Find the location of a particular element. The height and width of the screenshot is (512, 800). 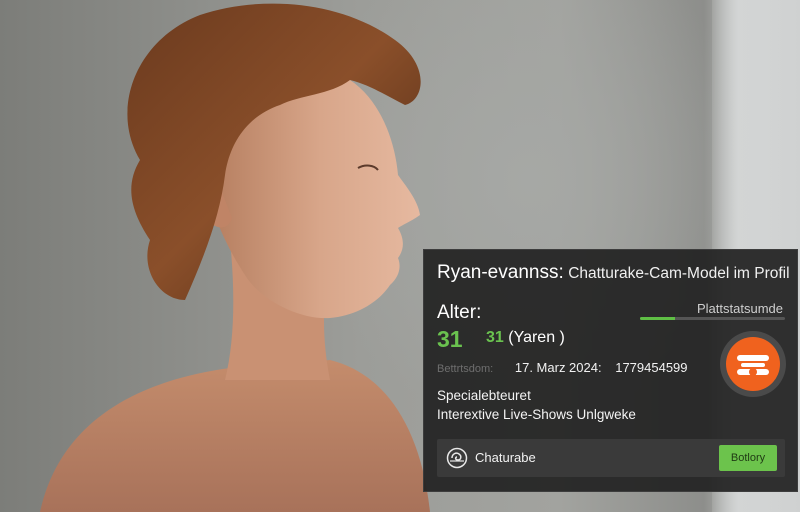

platform-strip: Chaturabe Botlory is located at coordinates (611, 458).